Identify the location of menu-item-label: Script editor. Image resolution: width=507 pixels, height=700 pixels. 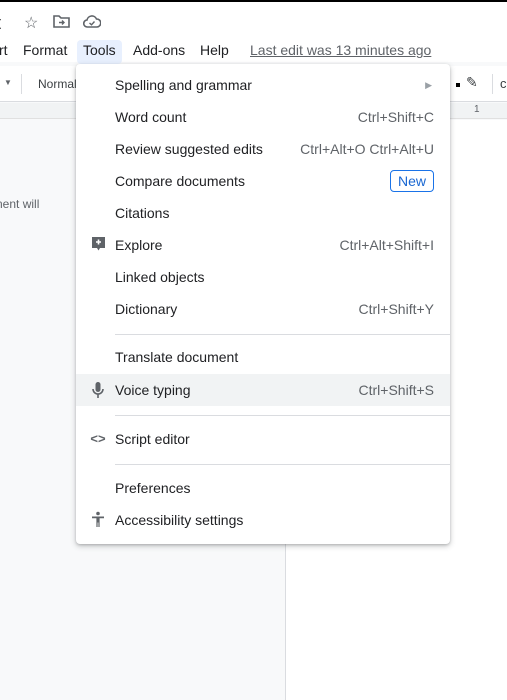
(152, 439).